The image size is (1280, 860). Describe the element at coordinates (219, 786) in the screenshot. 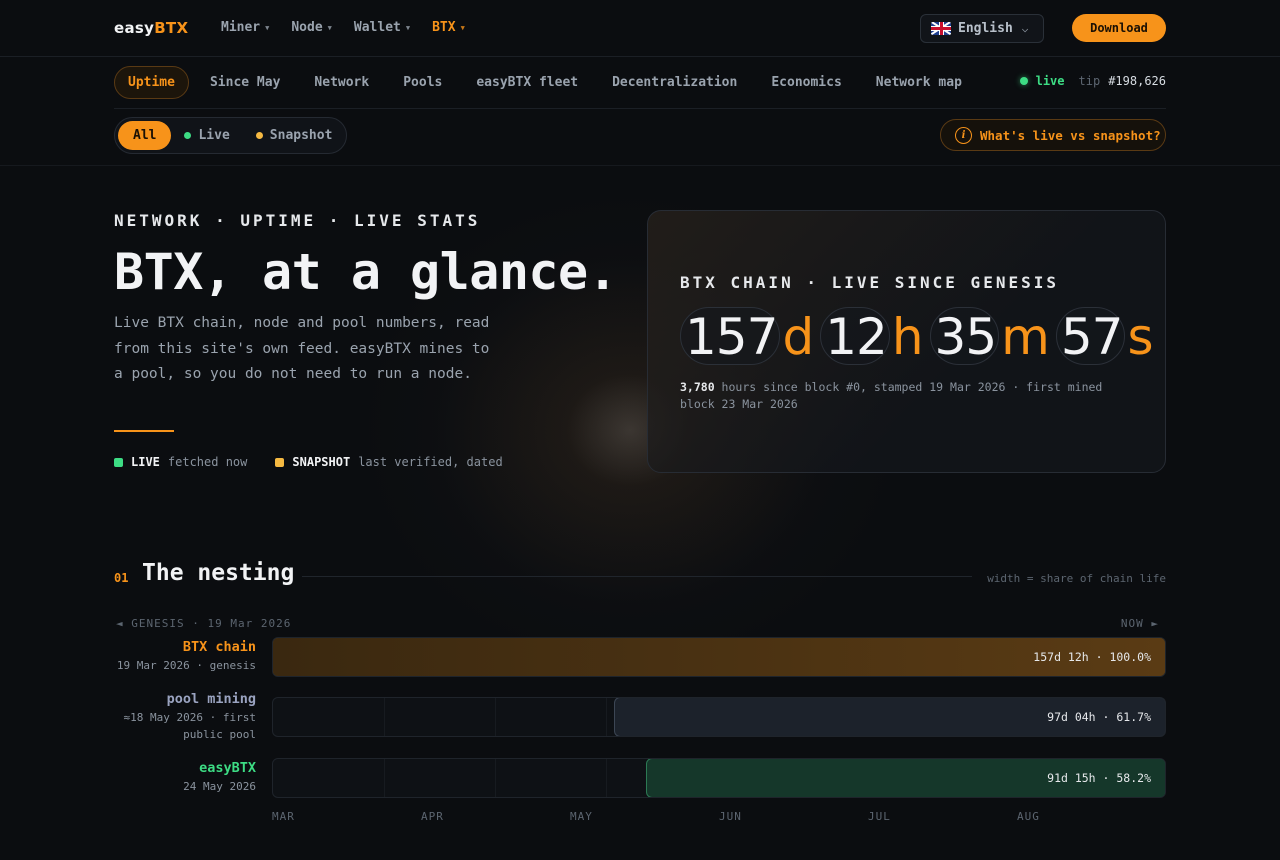

I see `timeline-row-date: 24 May 2026` at that location.